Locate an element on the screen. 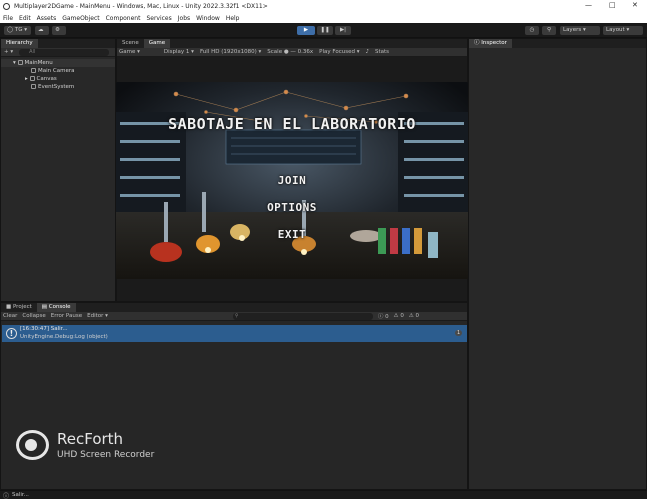 This screenshot has width=647, height=499. play-focused-dropdown: Play Focused ▾ is located at coordinates (339, 52).